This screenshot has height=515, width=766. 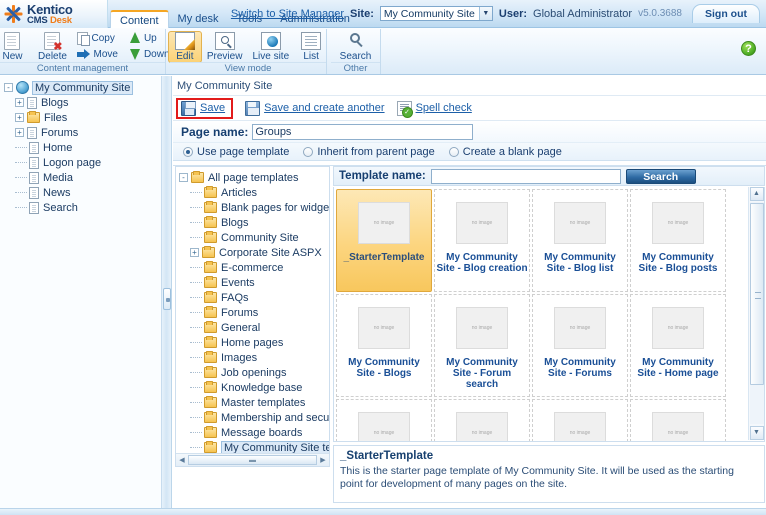 What do you see at coordinates (82, 87) in the screenshot?
I see `tree-node-my-community-site: - My Community Site` at bounding box center [82, 87].